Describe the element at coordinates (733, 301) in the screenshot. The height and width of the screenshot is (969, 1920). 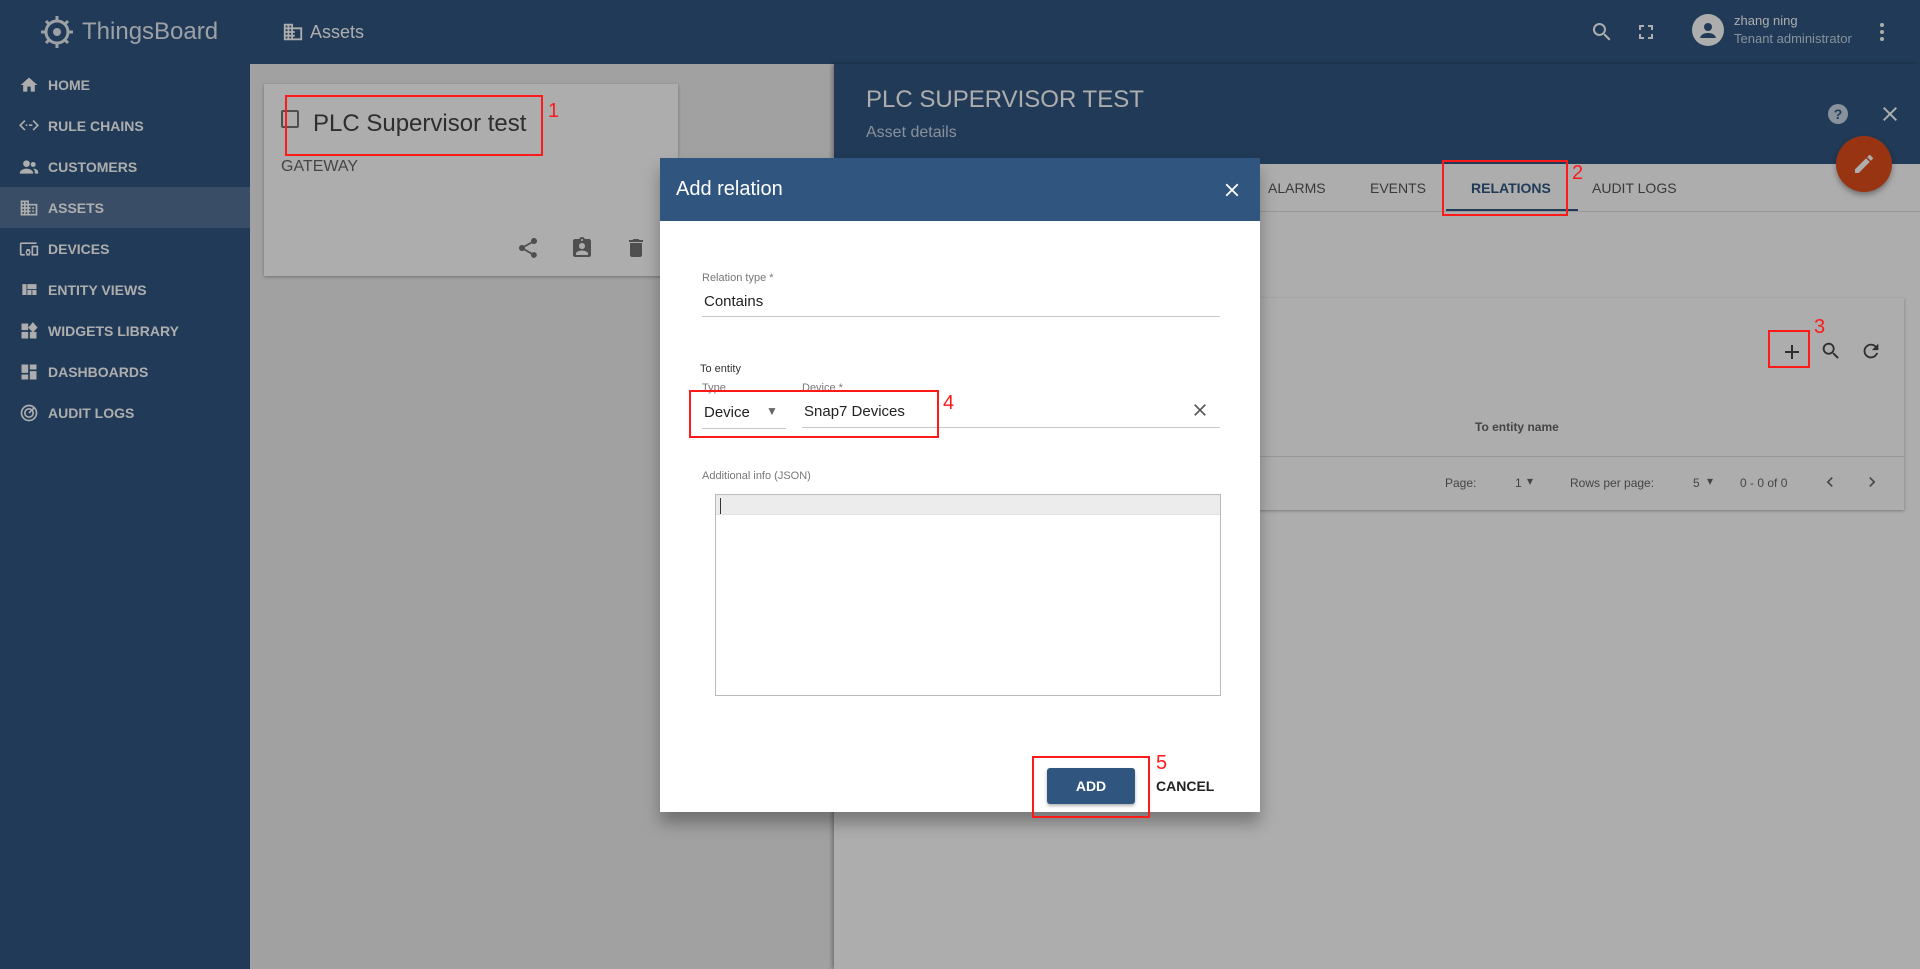
I see `relation-type-input: Contains` at that location.